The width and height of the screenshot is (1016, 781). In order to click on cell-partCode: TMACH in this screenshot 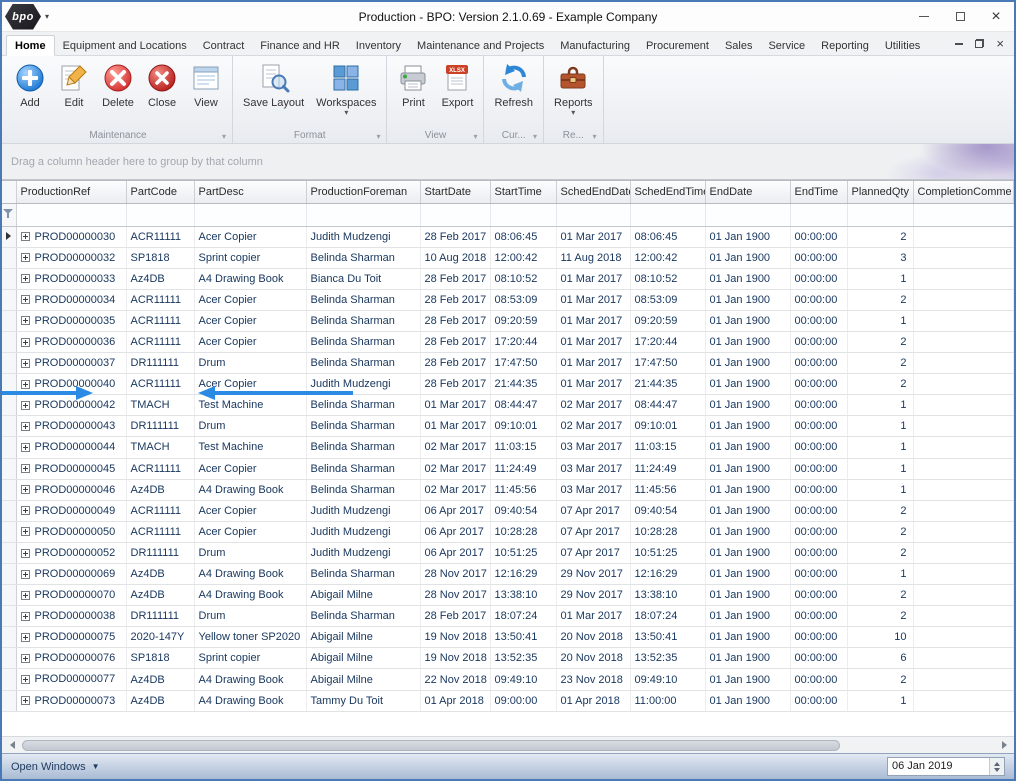, I will do `click(160, 447)`.